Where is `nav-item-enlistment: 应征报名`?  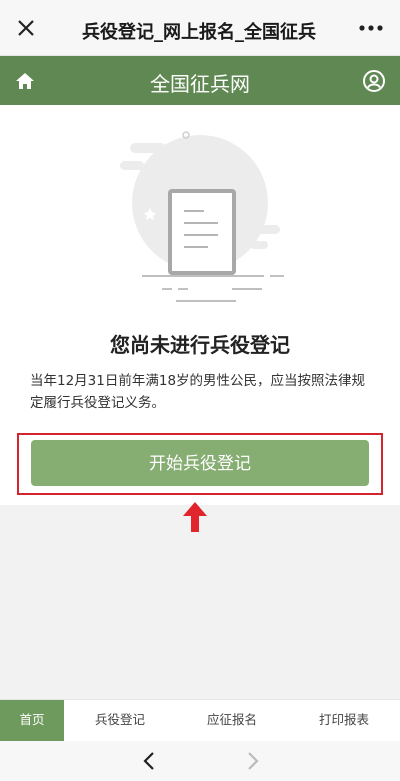 nav-item-enlistment: 应征报名 is located at coordinates (232, 720).